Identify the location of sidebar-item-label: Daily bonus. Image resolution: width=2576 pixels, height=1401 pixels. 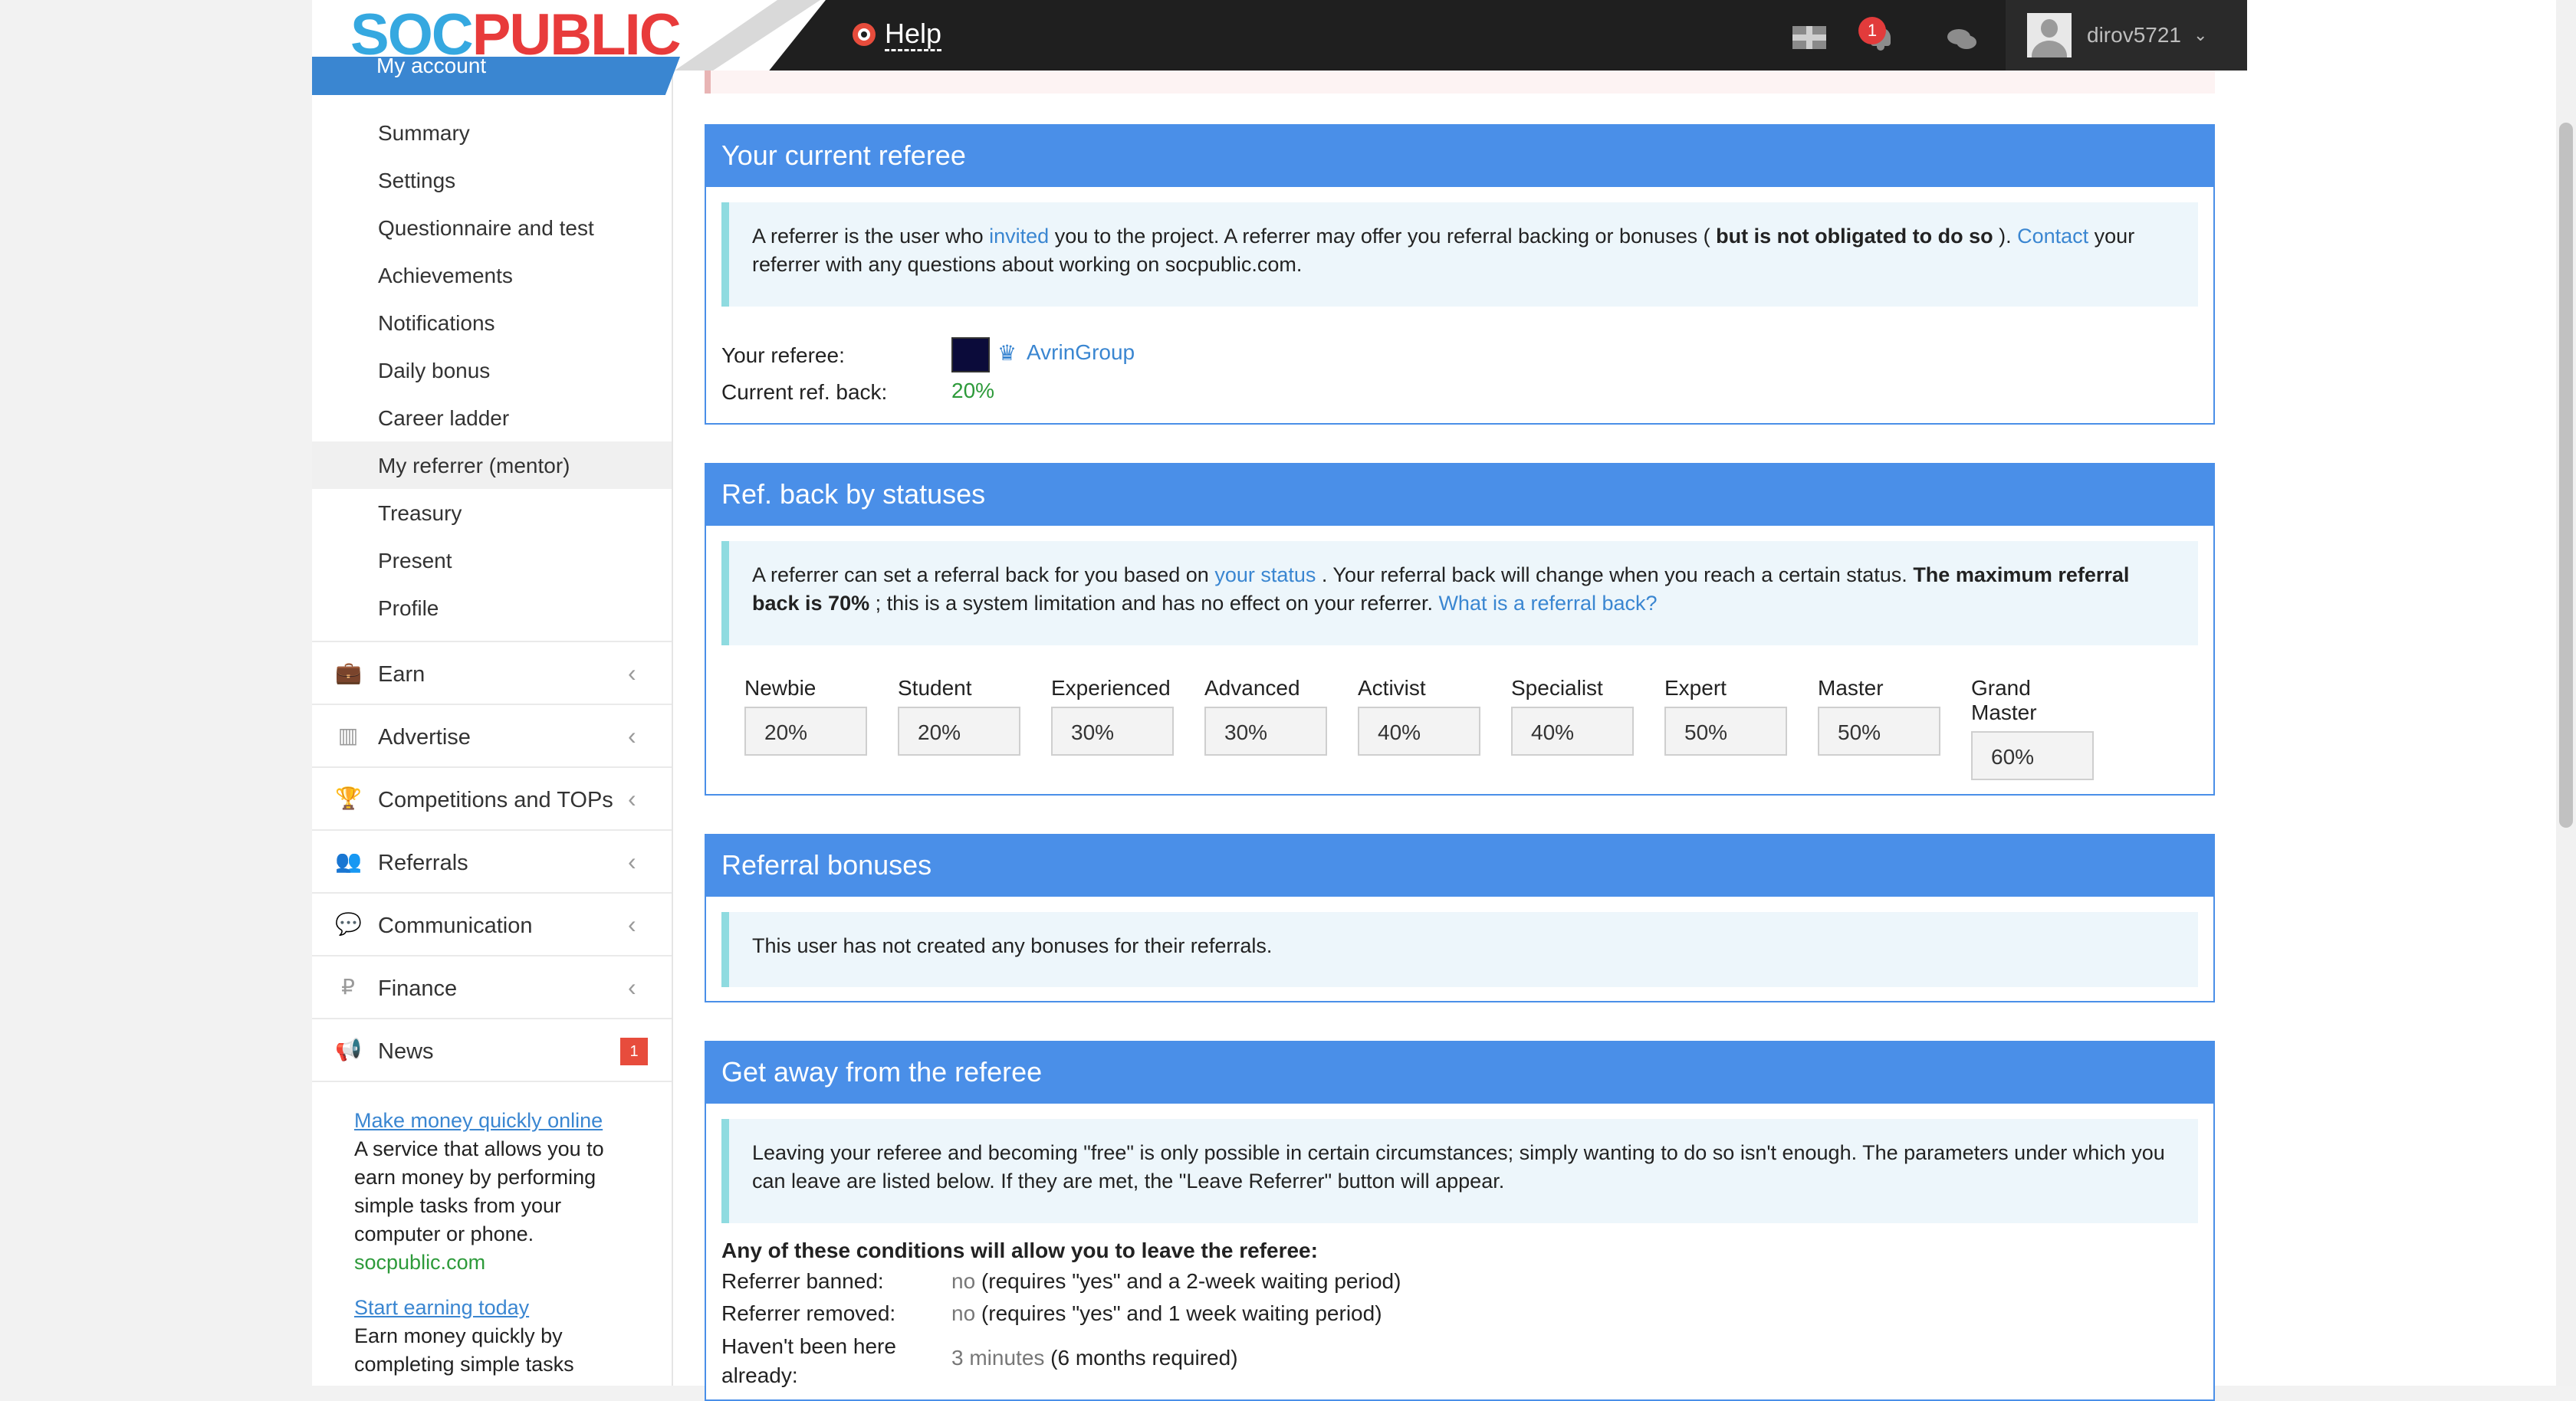
(435, 370).